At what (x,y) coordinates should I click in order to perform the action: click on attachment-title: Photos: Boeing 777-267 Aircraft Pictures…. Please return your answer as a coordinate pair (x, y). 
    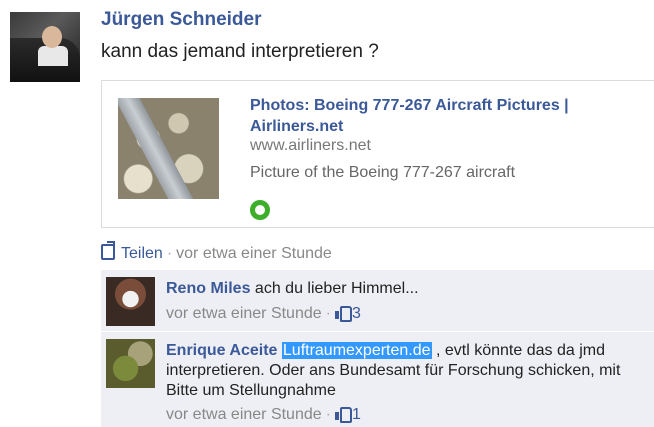
    Looking at the image, I should click on (440, 116).